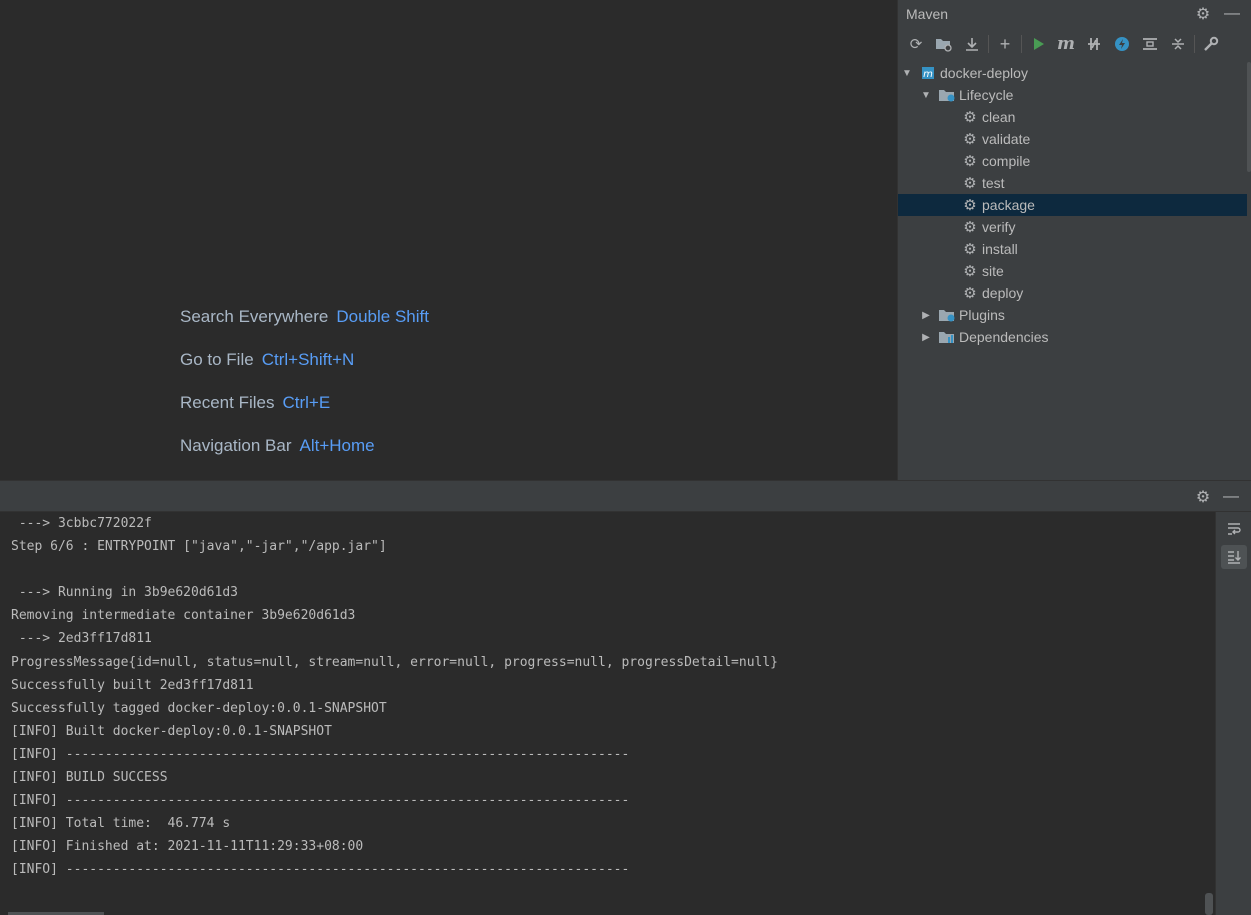 This screenshot has width=1251, height=915. What do you see at coordinates (1005, 44) in the screenshot?
I see `add-icon: +` at bounding box center [1005, 44].